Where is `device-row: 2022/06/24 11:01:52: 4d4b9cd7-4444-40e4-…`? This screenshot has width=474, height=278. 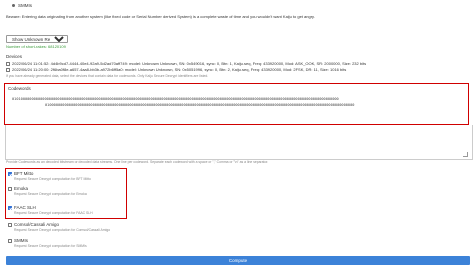
device-row: 2022/06/24 11:01:52: 4d4b9cd7-4444-40e4-… is located at coordinates (186, 63).